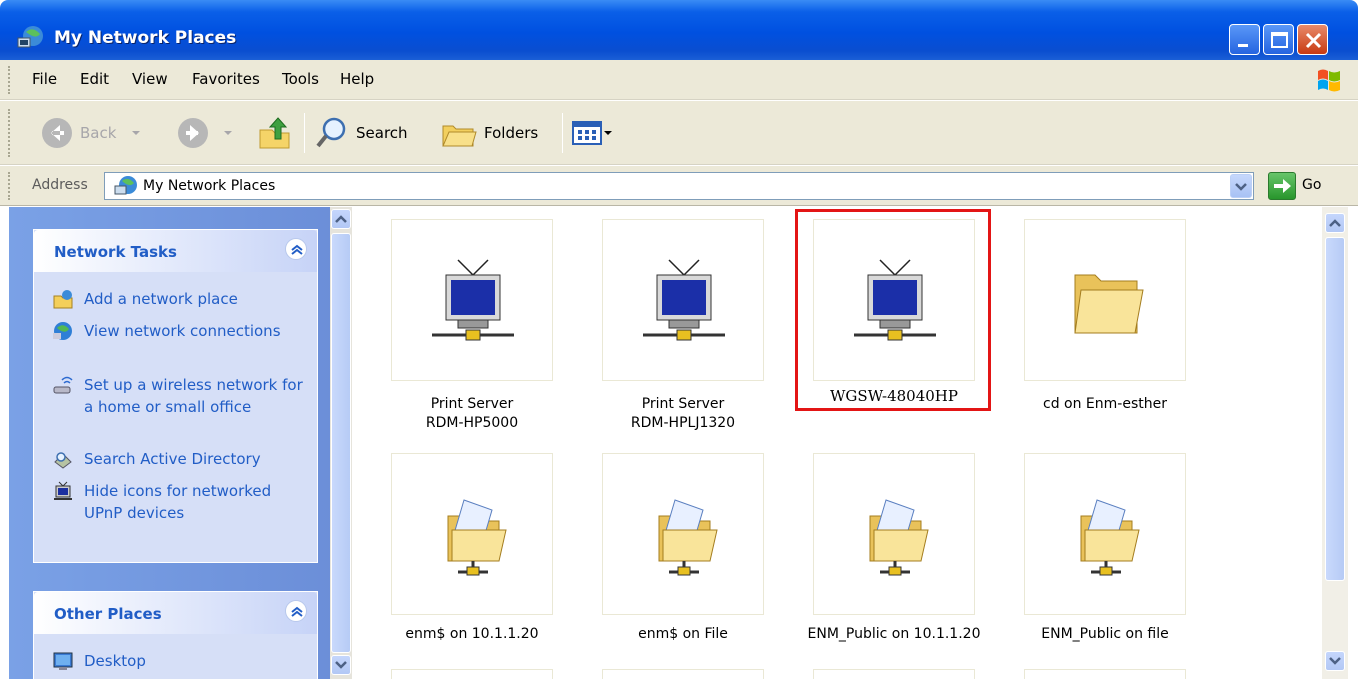 This screenshot has width=1358, height=679. I want to click on task-hide-upnp-icons: Hide icons for networked UPnP devices, so click(183, 502).